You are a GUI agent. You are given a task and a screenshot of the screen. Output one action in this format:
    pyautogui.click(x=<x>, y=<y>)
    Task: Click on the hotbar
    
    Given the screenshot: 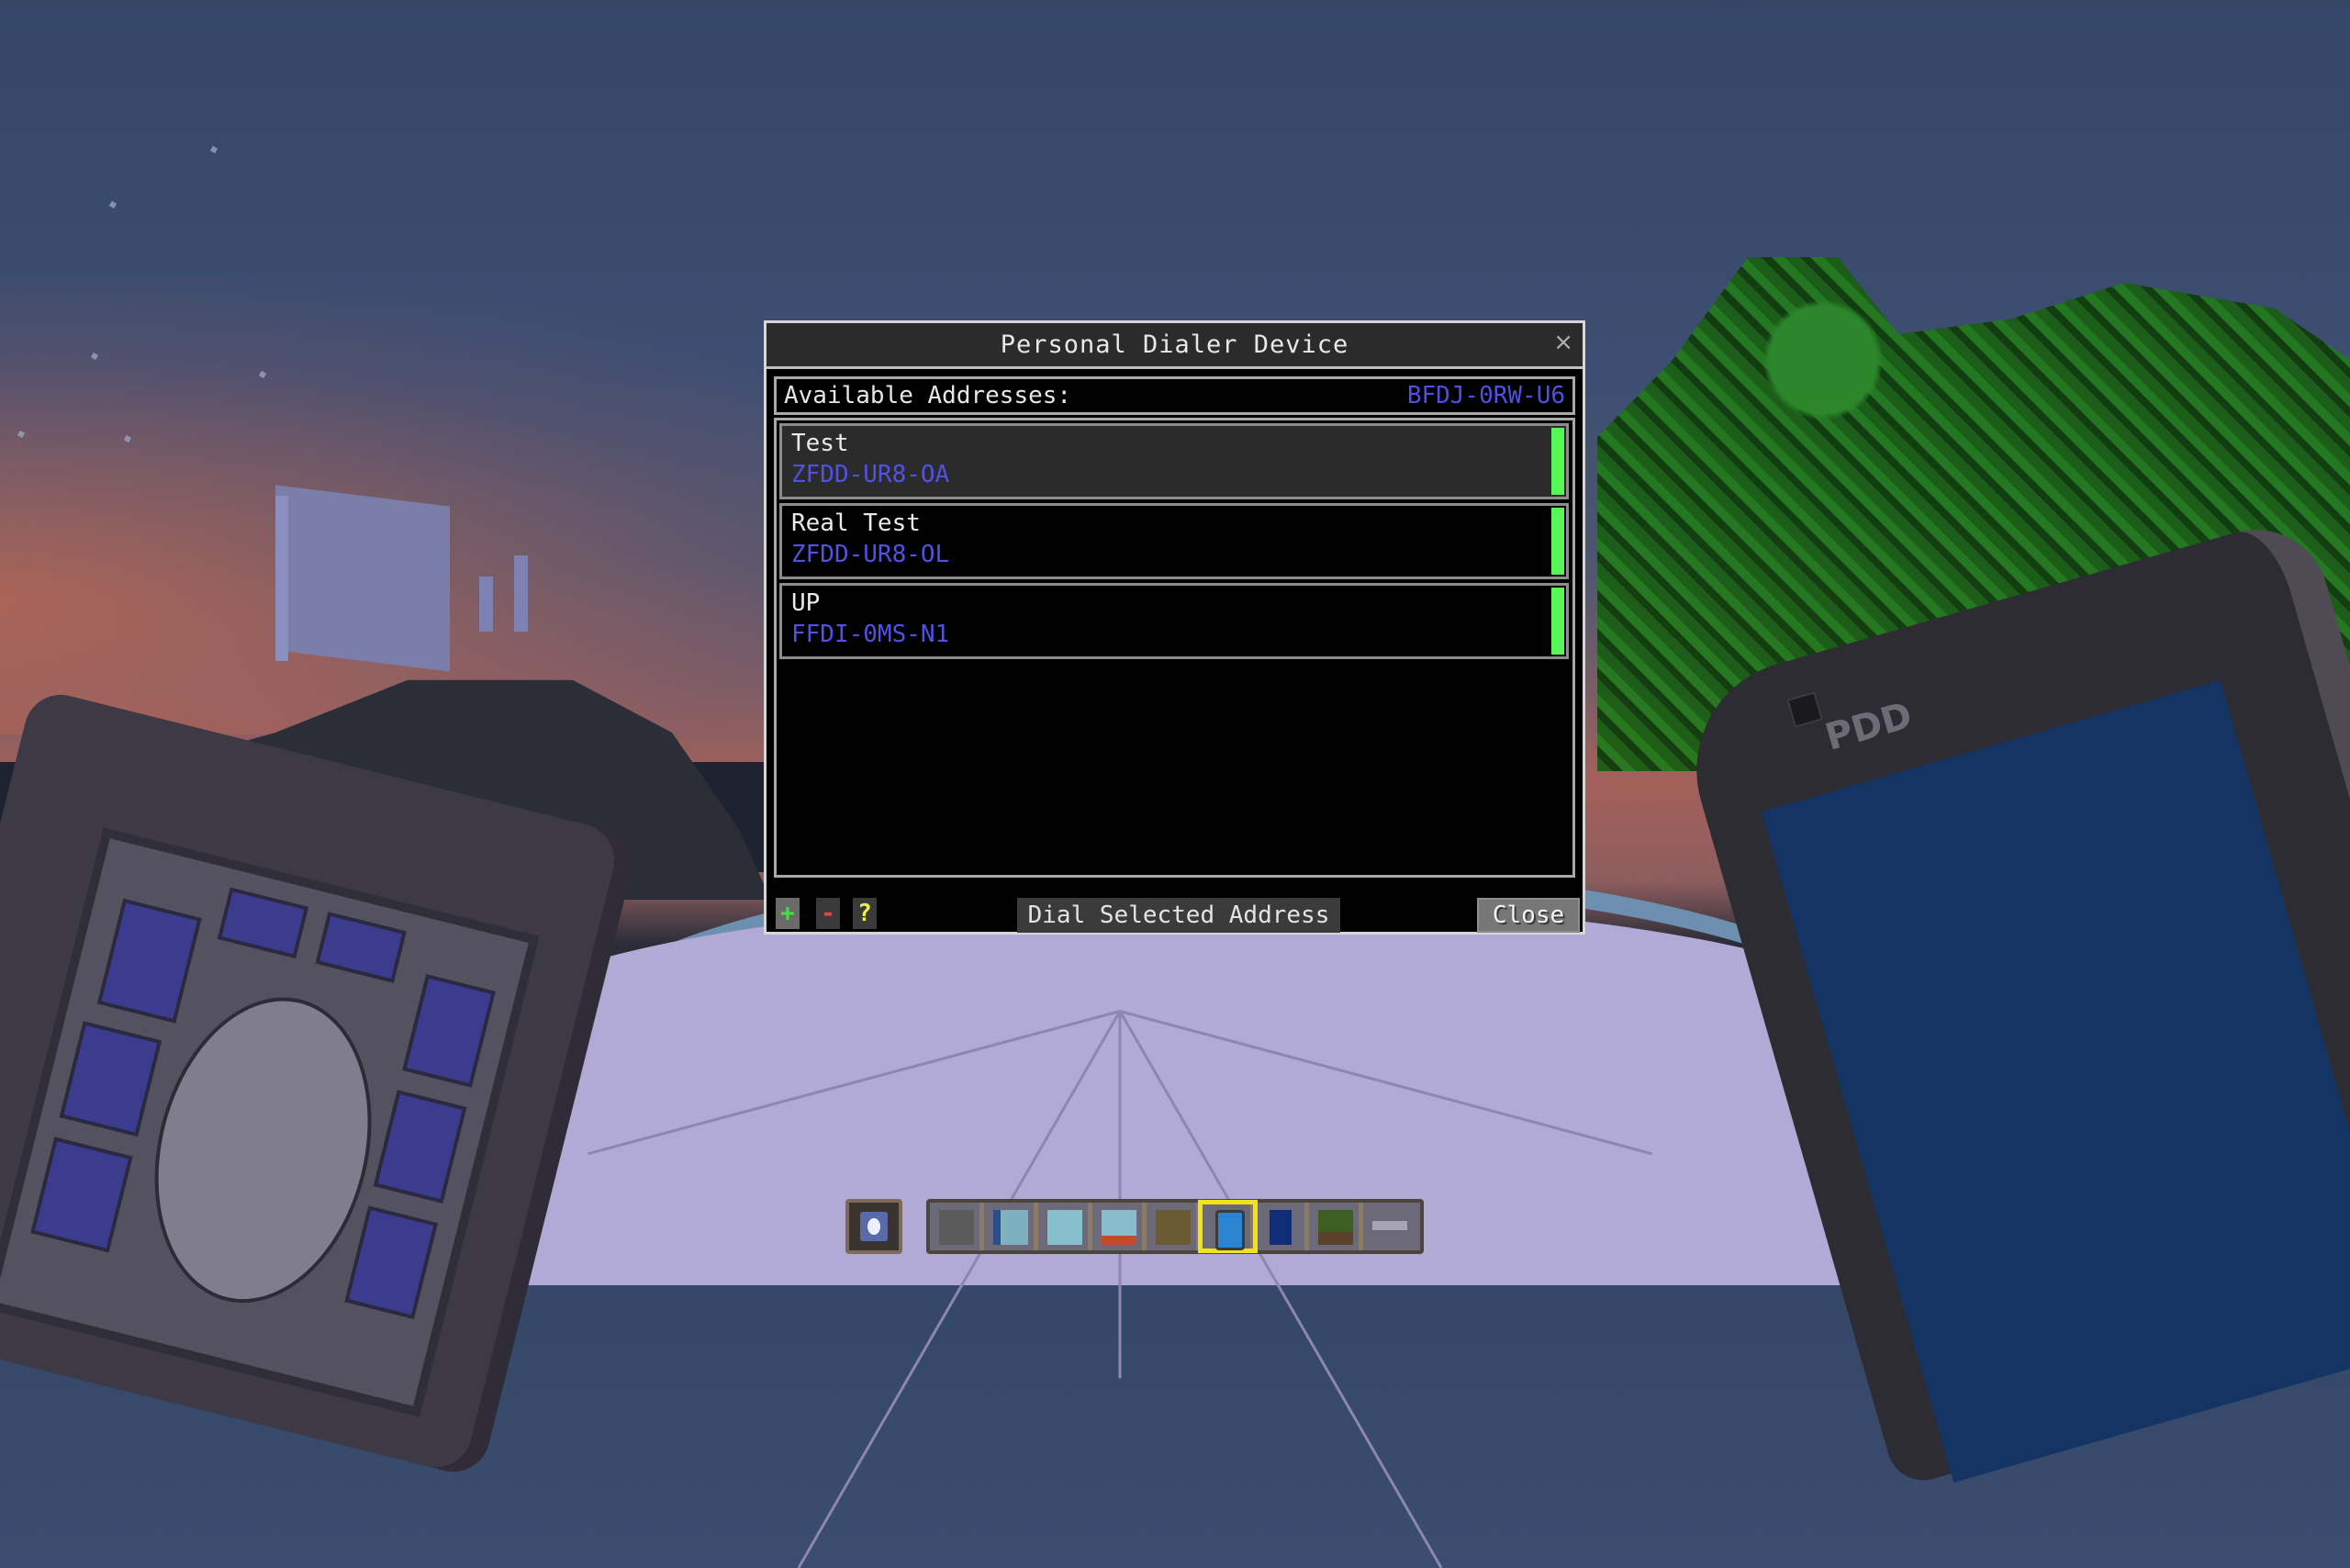 What is the action you would take?
    pyautogui.click(x=1175, y=1226)
    